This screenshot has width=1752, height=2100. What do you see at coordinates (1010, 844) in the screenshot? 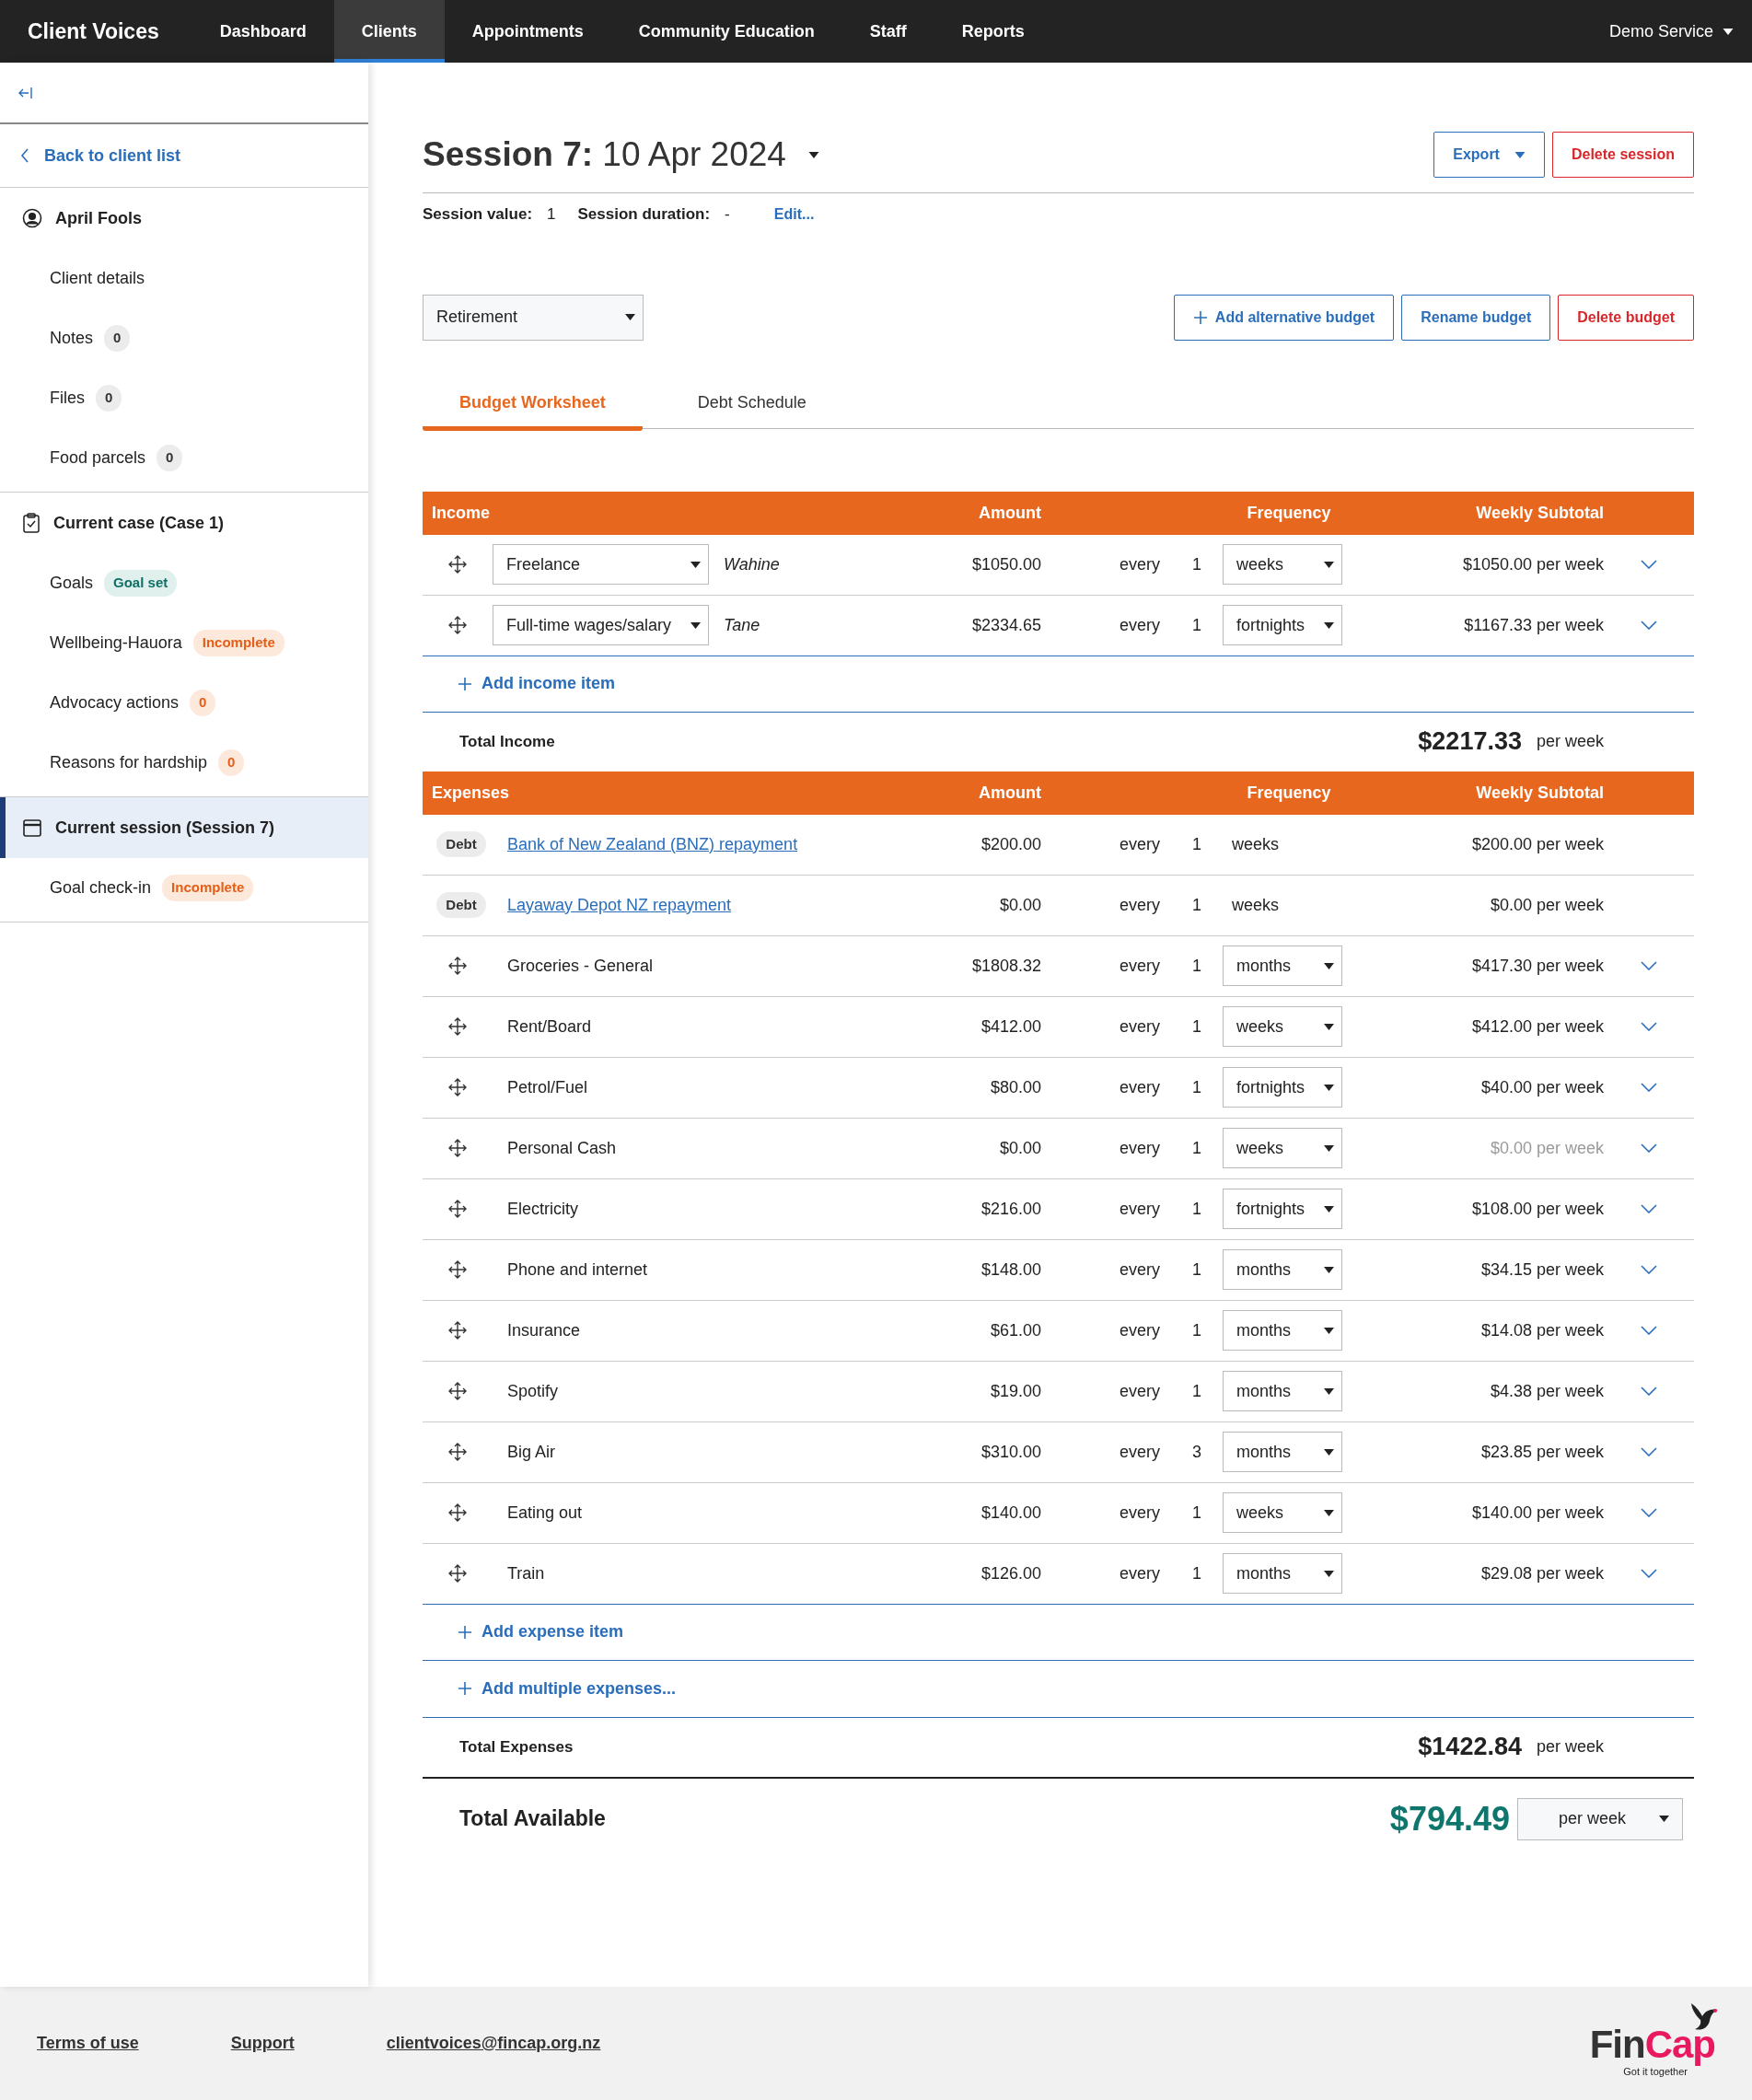
I see `amount-cell-text: $200.00` at bounding box center [1010, 844].